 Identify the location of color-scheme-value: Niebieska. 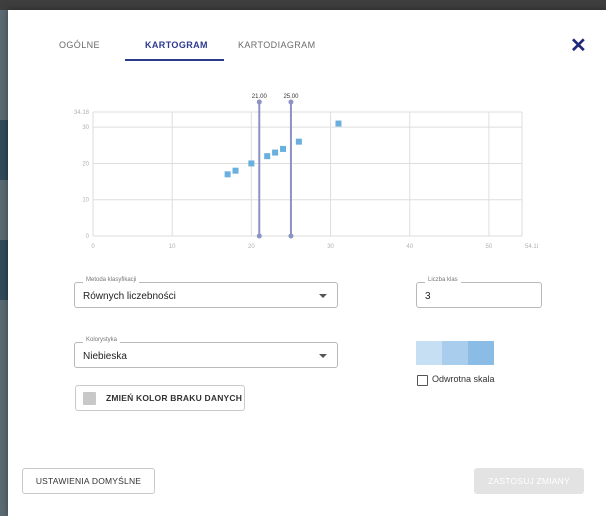
(105, 356).